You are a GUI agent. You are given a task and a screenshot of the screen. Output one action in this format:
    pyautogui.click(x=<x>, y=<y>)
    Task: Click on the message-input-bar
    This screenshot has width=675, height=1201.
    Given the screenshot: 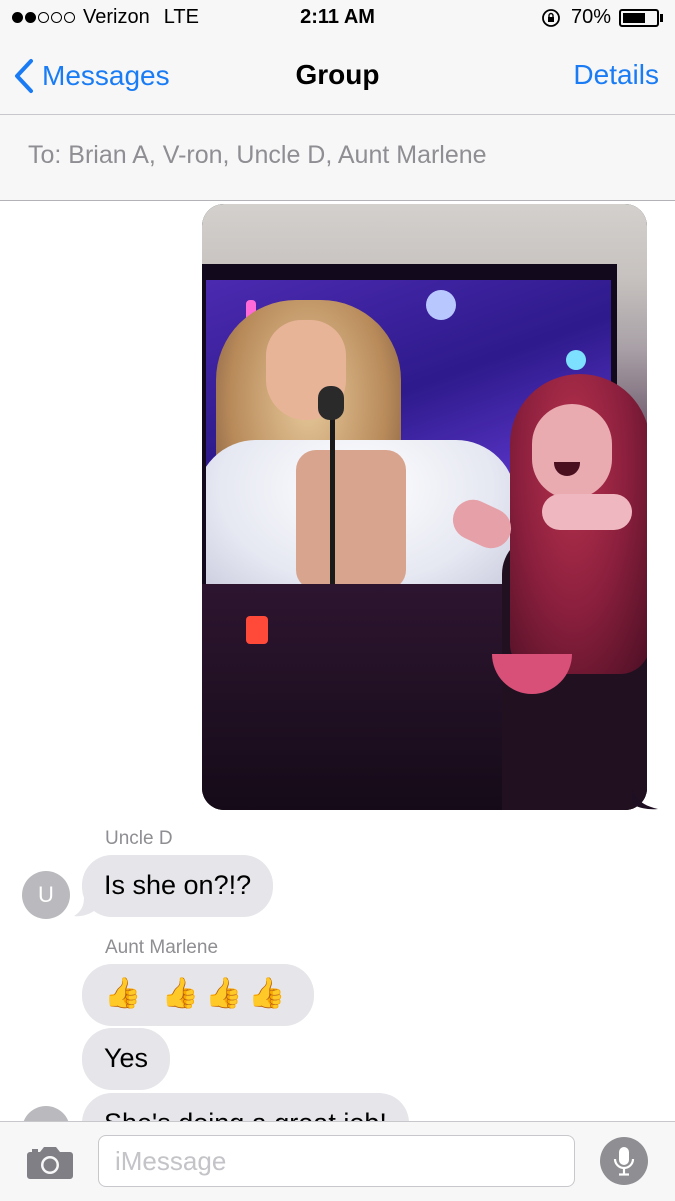 What is the action you would take?
    pyautogui.click(x=337, y=1161)
    